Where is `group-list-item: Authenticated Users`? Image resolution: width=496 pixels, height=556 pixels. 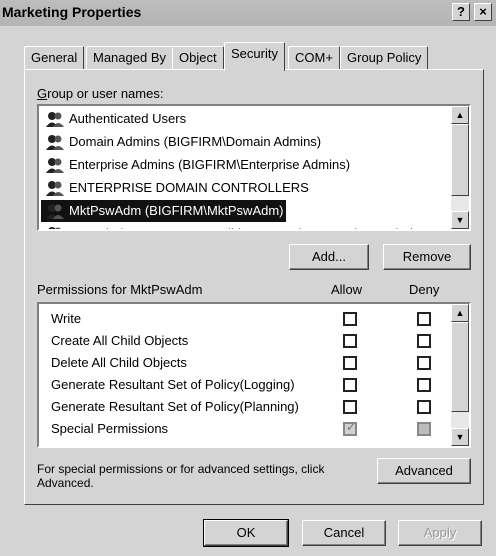 group-list-item: Authenticated Users is located at coordinates (114, 119).